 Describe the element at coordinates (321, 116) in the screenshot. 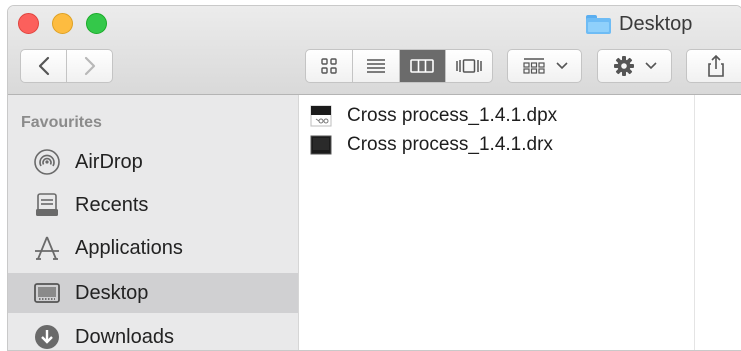

I see `dpx-file-icon` at that location.